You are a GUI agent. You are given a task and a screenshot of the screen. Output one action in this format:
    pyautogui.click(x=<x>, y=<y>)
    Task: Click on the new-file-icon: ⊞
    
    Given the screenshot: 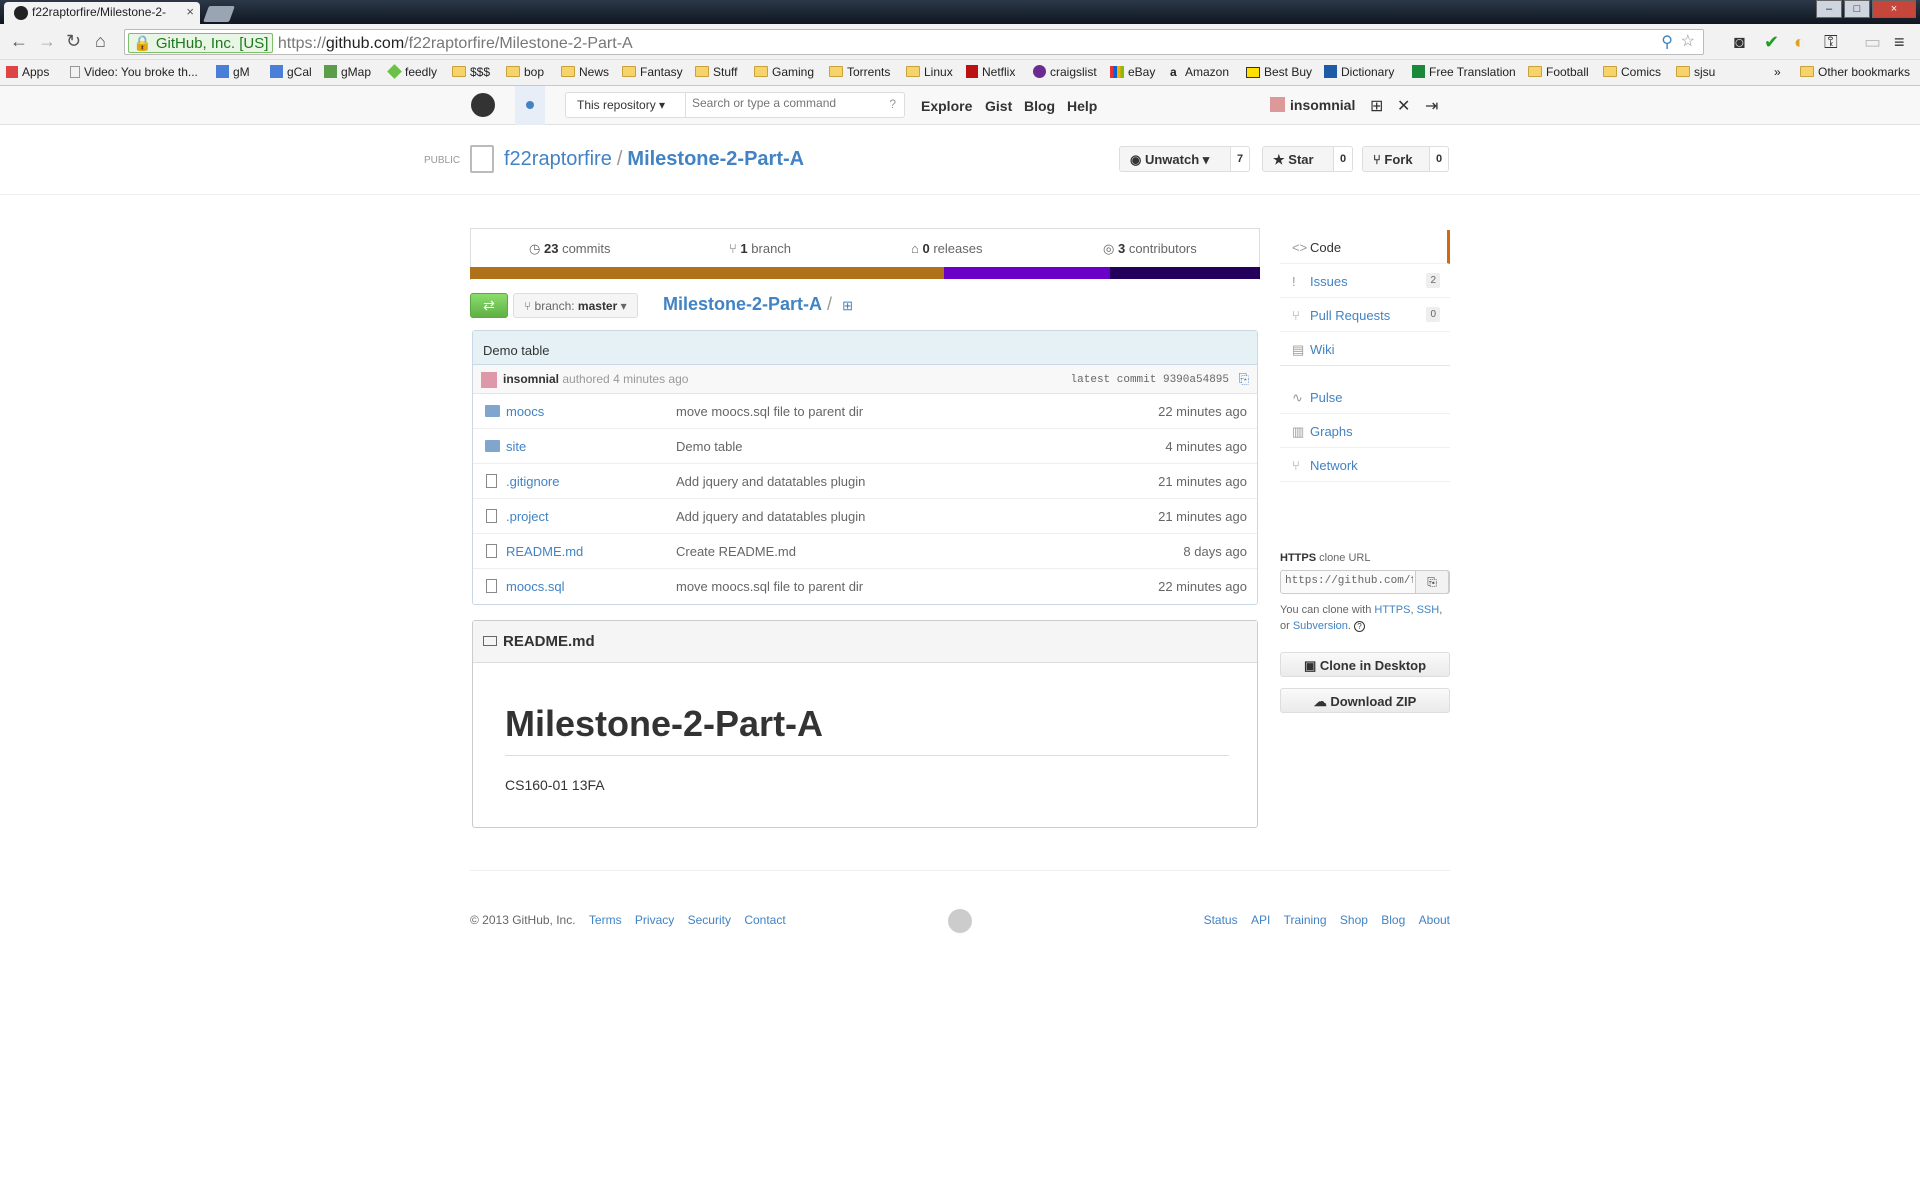 What is the action you would take?
    pyautogui.click(x=847, y=305)
    